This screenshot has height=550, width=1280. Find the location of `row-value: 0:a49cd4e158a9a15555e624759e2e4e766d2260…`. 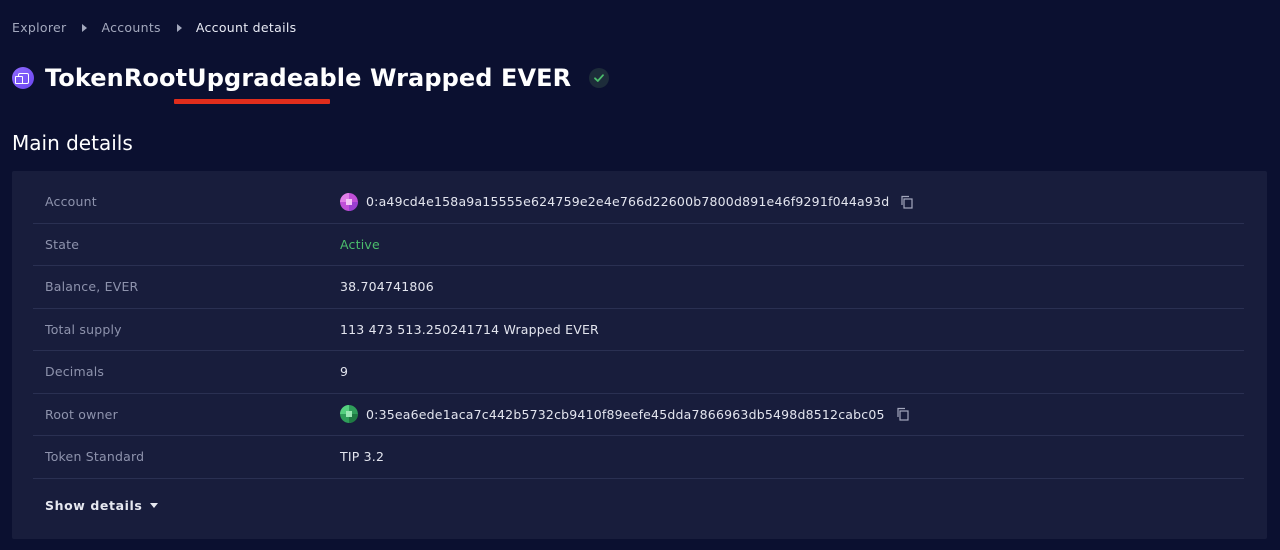

row-value: 0:a49cd4e158a9a15555e624759e2e4e766d2260… is located at coordinates (627, 201).